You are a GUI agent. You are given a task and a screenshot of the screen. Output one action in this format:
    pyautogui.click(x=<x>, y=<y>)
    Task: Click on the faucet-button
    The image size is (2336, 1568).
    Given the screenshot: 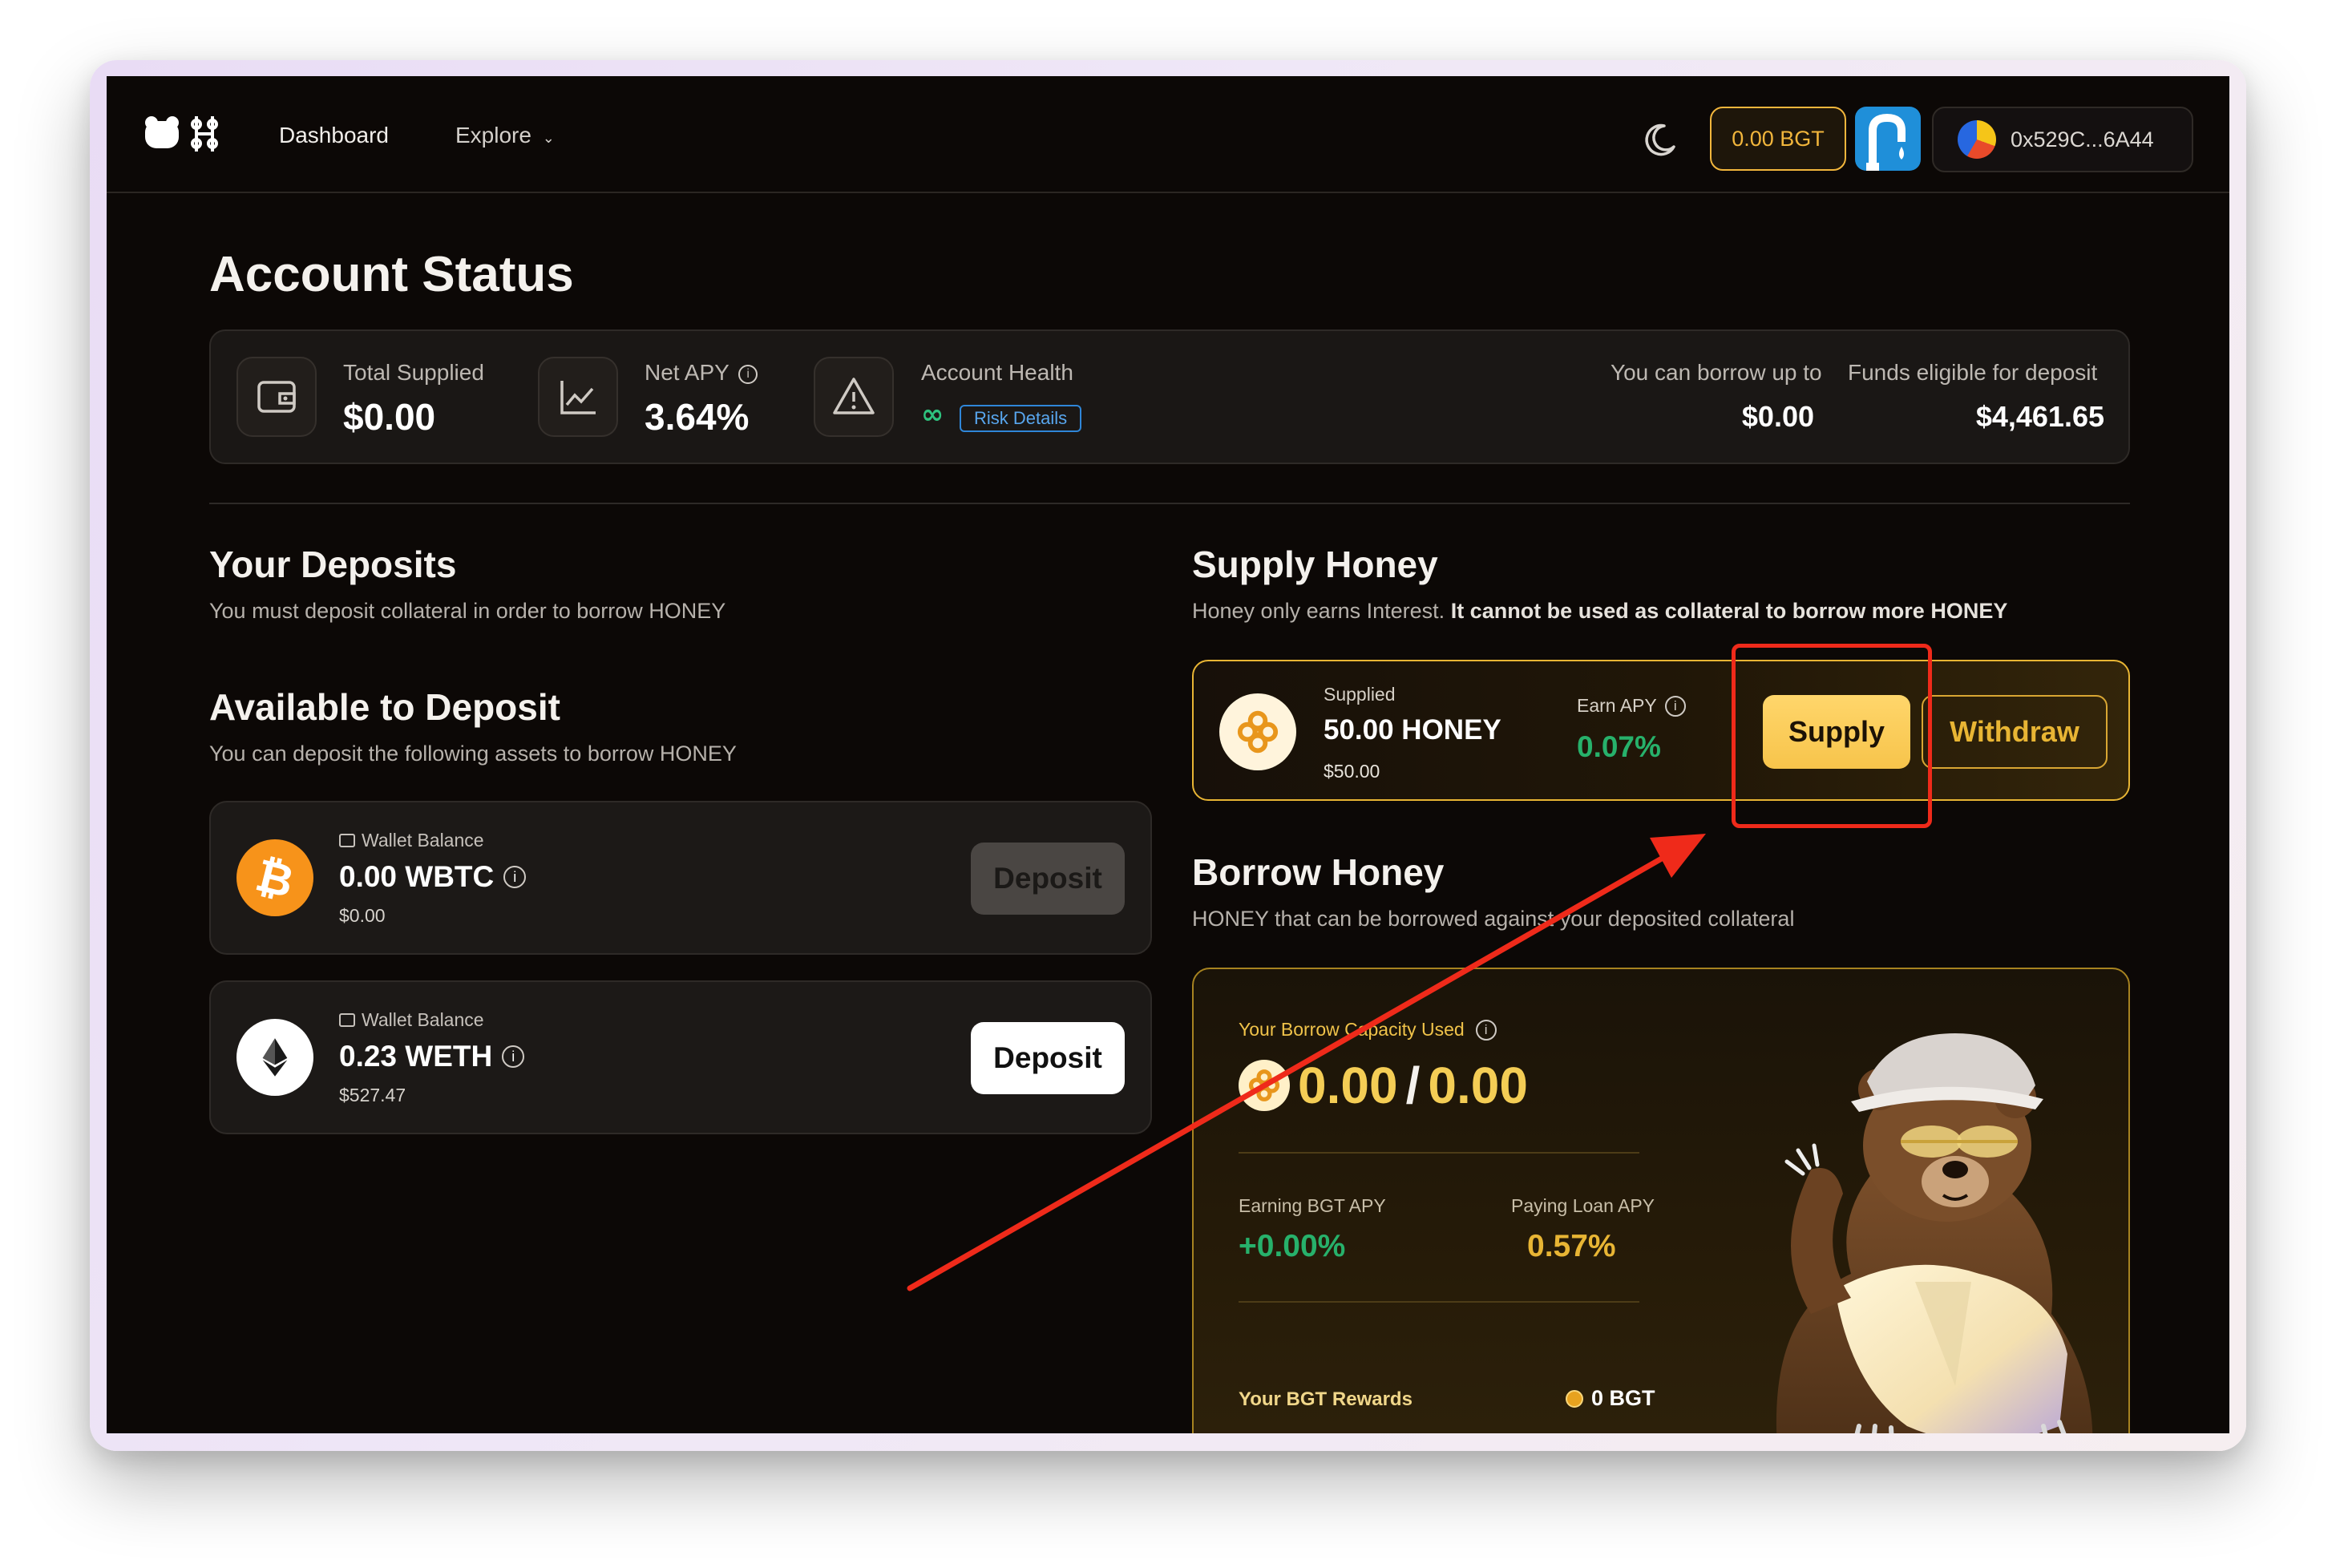 What is the action you would take?
    pyautogui.click(x=1888, y=139)
    